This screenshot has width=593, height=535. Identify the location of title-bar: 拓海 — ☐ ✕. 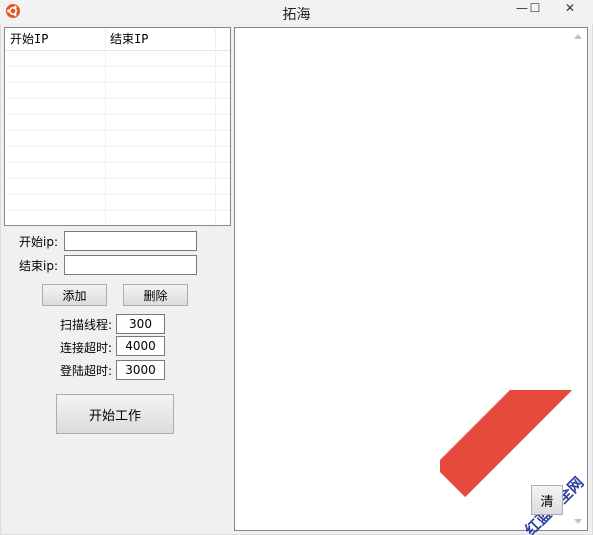
(296, 12).